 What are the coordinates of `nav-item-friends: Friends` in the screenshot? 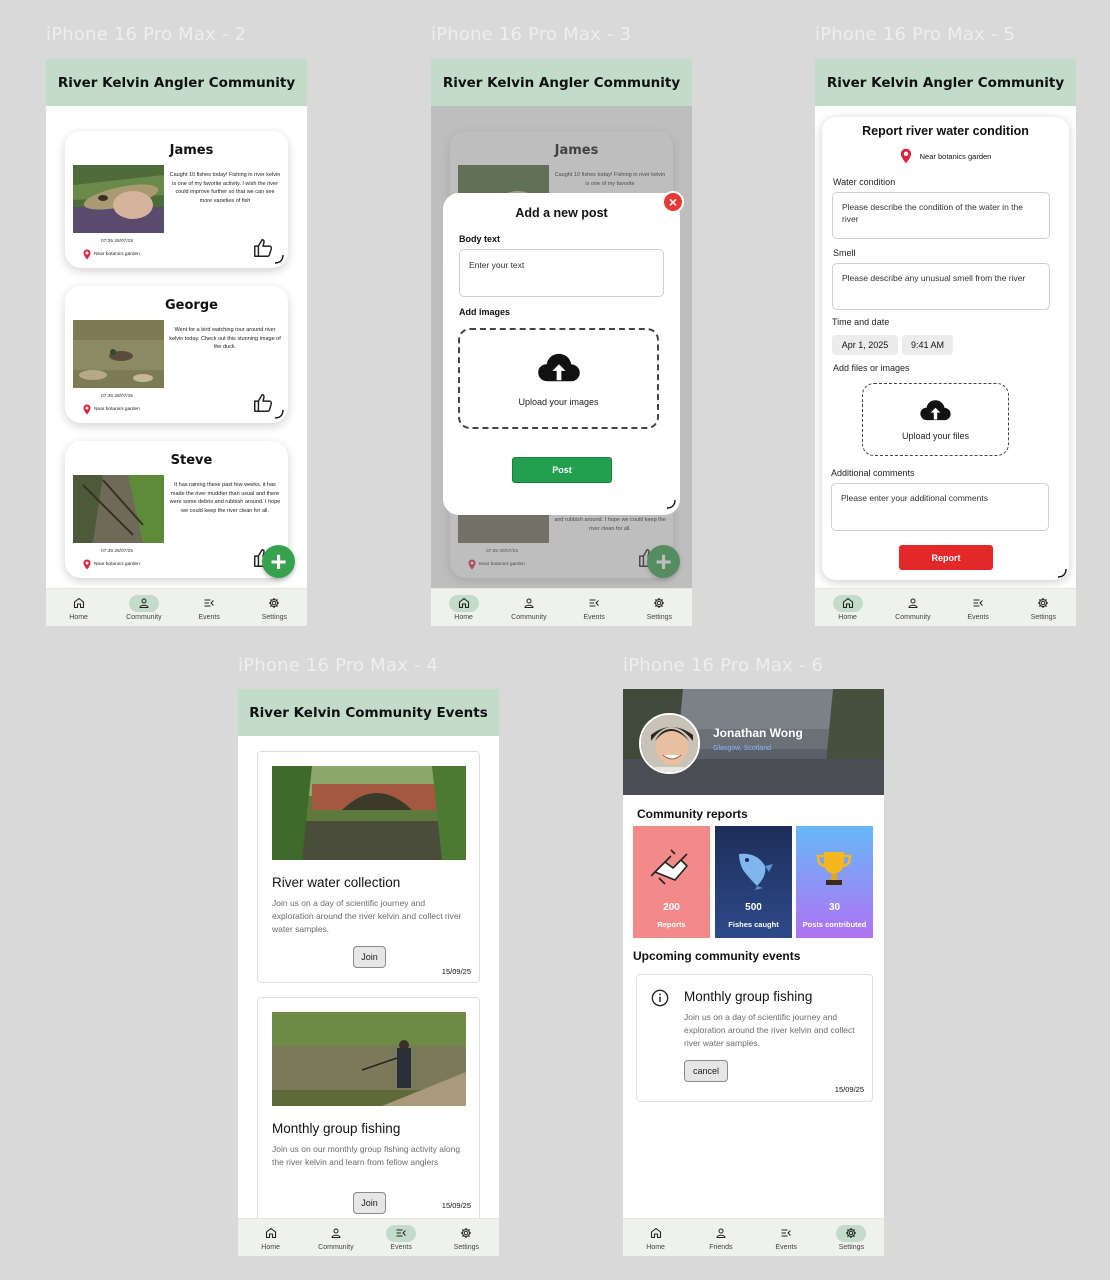 It's located at (720, 1237).